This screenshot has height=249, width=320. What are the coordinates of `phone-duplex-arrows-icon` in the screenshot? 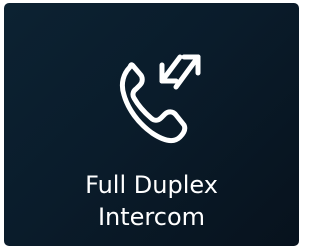 It's located at (158, 95).